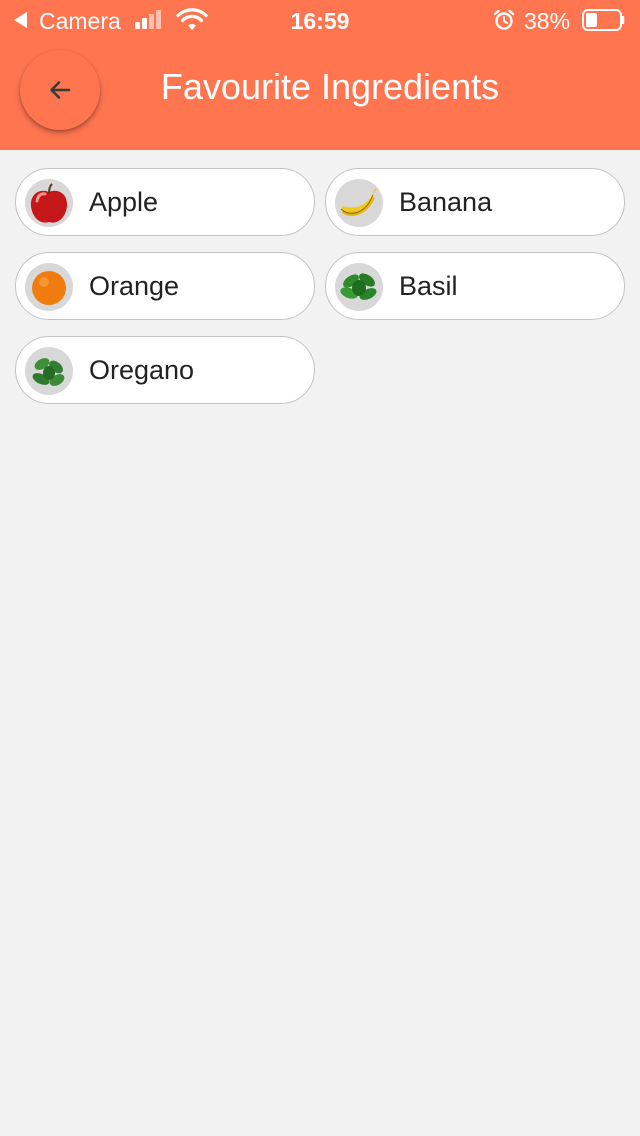 This screenshot has width=640, height=1136. I want to click on basil-icon, so click(359, 287).